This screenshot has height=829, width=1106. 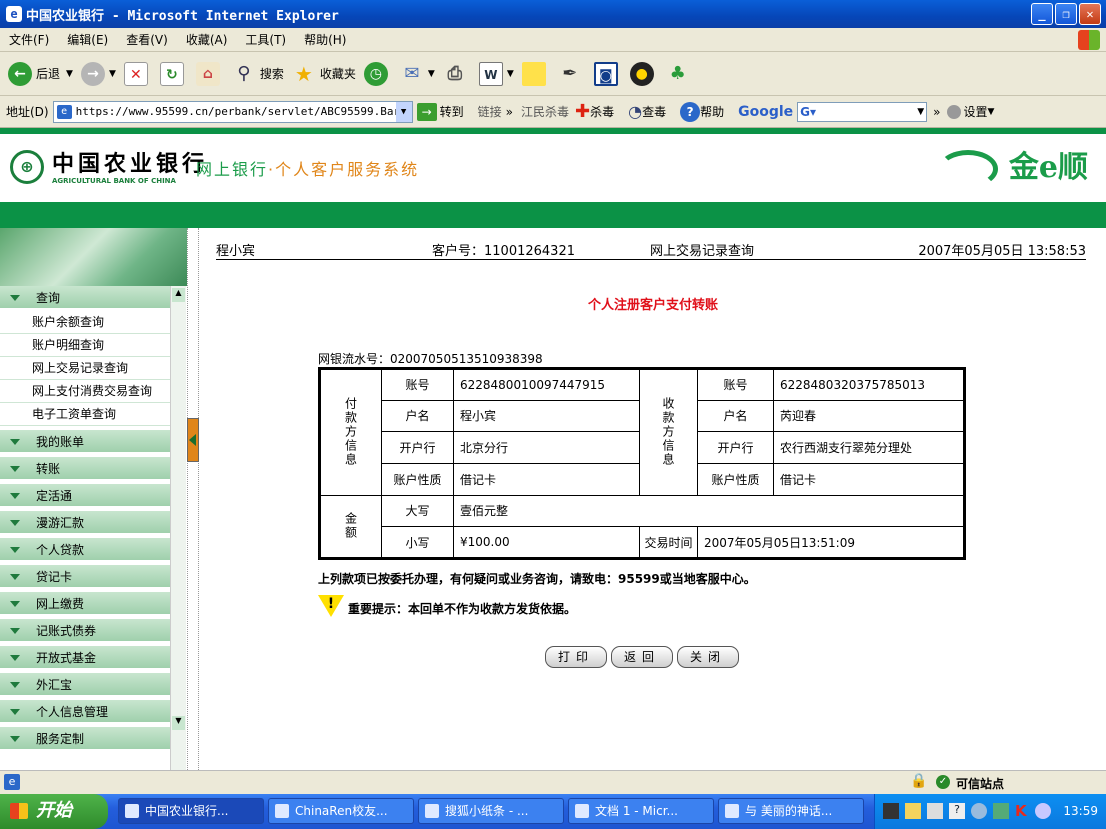 I want to click on brand-logo: 金e顺, so click(x=1048, y=167).